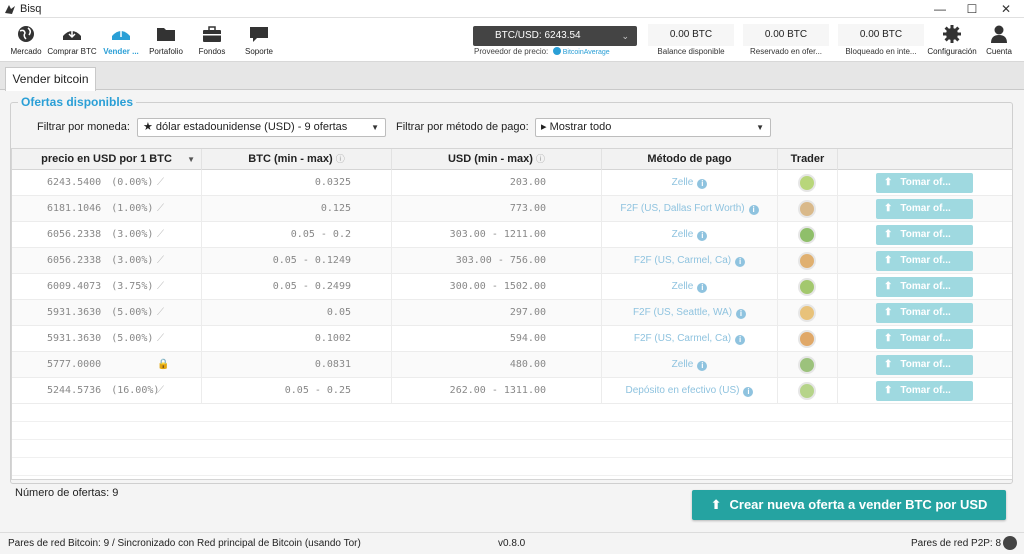  I want to click on col-usd: USD (min - max) ⓘ, so click(497, 159).